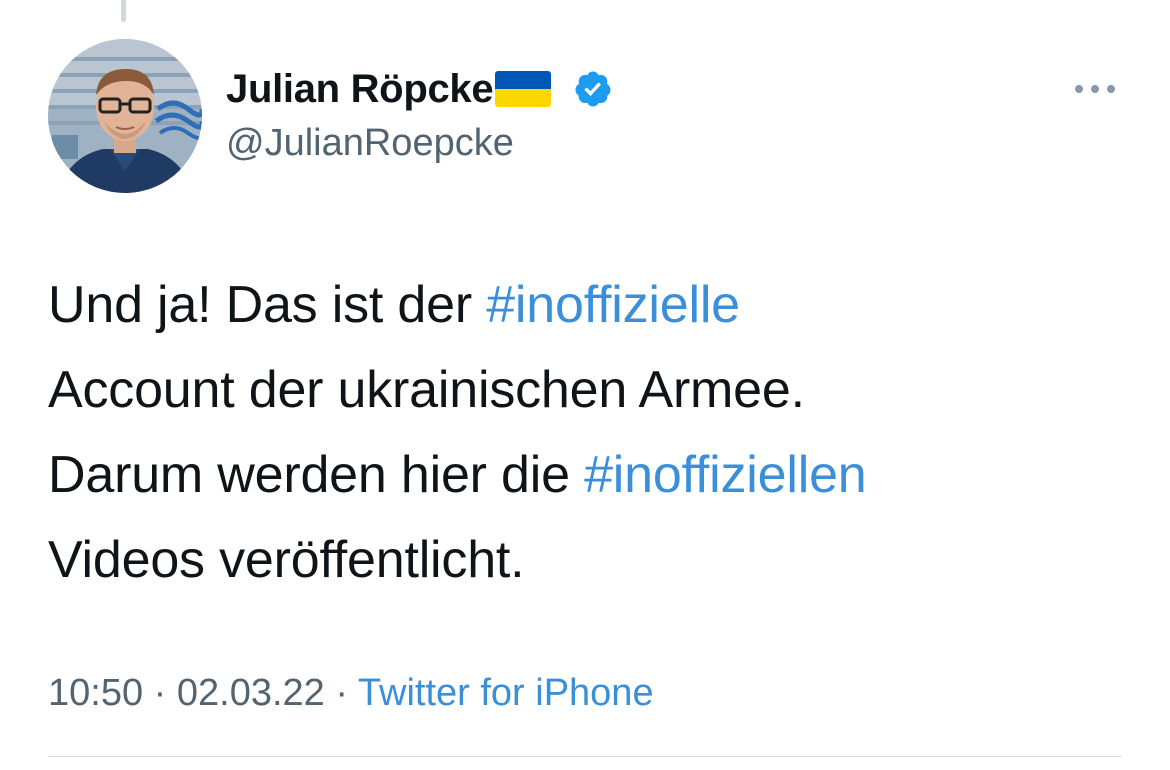  What do you see at coordinates (725, 475) in the screenshot?
I see `hashtag-link: #inoffiziellen` at bounding box center [725, 475].